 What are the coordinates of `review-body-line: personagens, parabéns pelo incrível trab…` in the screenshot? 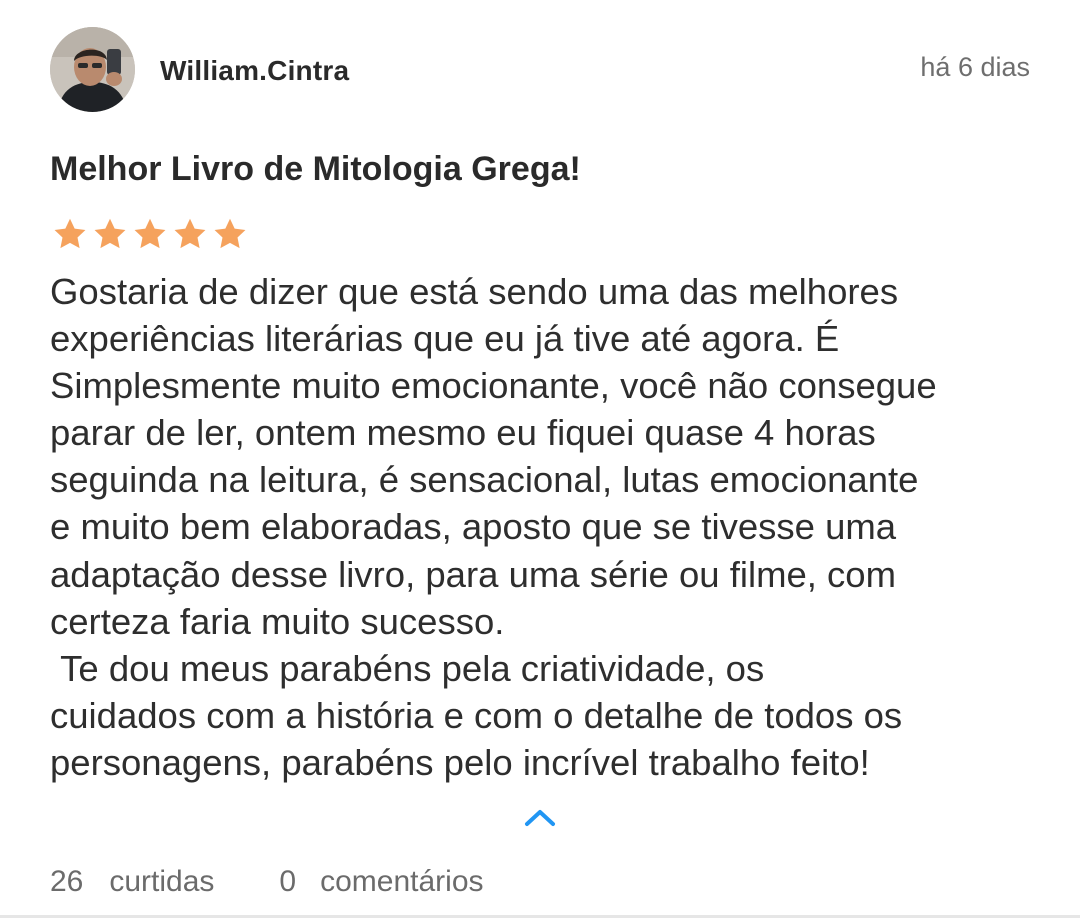 It's located at (460, 762).